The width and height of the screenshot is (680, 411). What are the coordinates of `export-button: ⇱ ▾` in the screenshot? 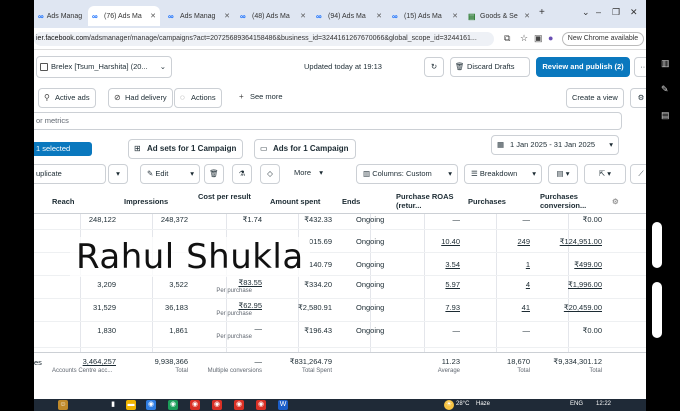 It's located at (605, 174).